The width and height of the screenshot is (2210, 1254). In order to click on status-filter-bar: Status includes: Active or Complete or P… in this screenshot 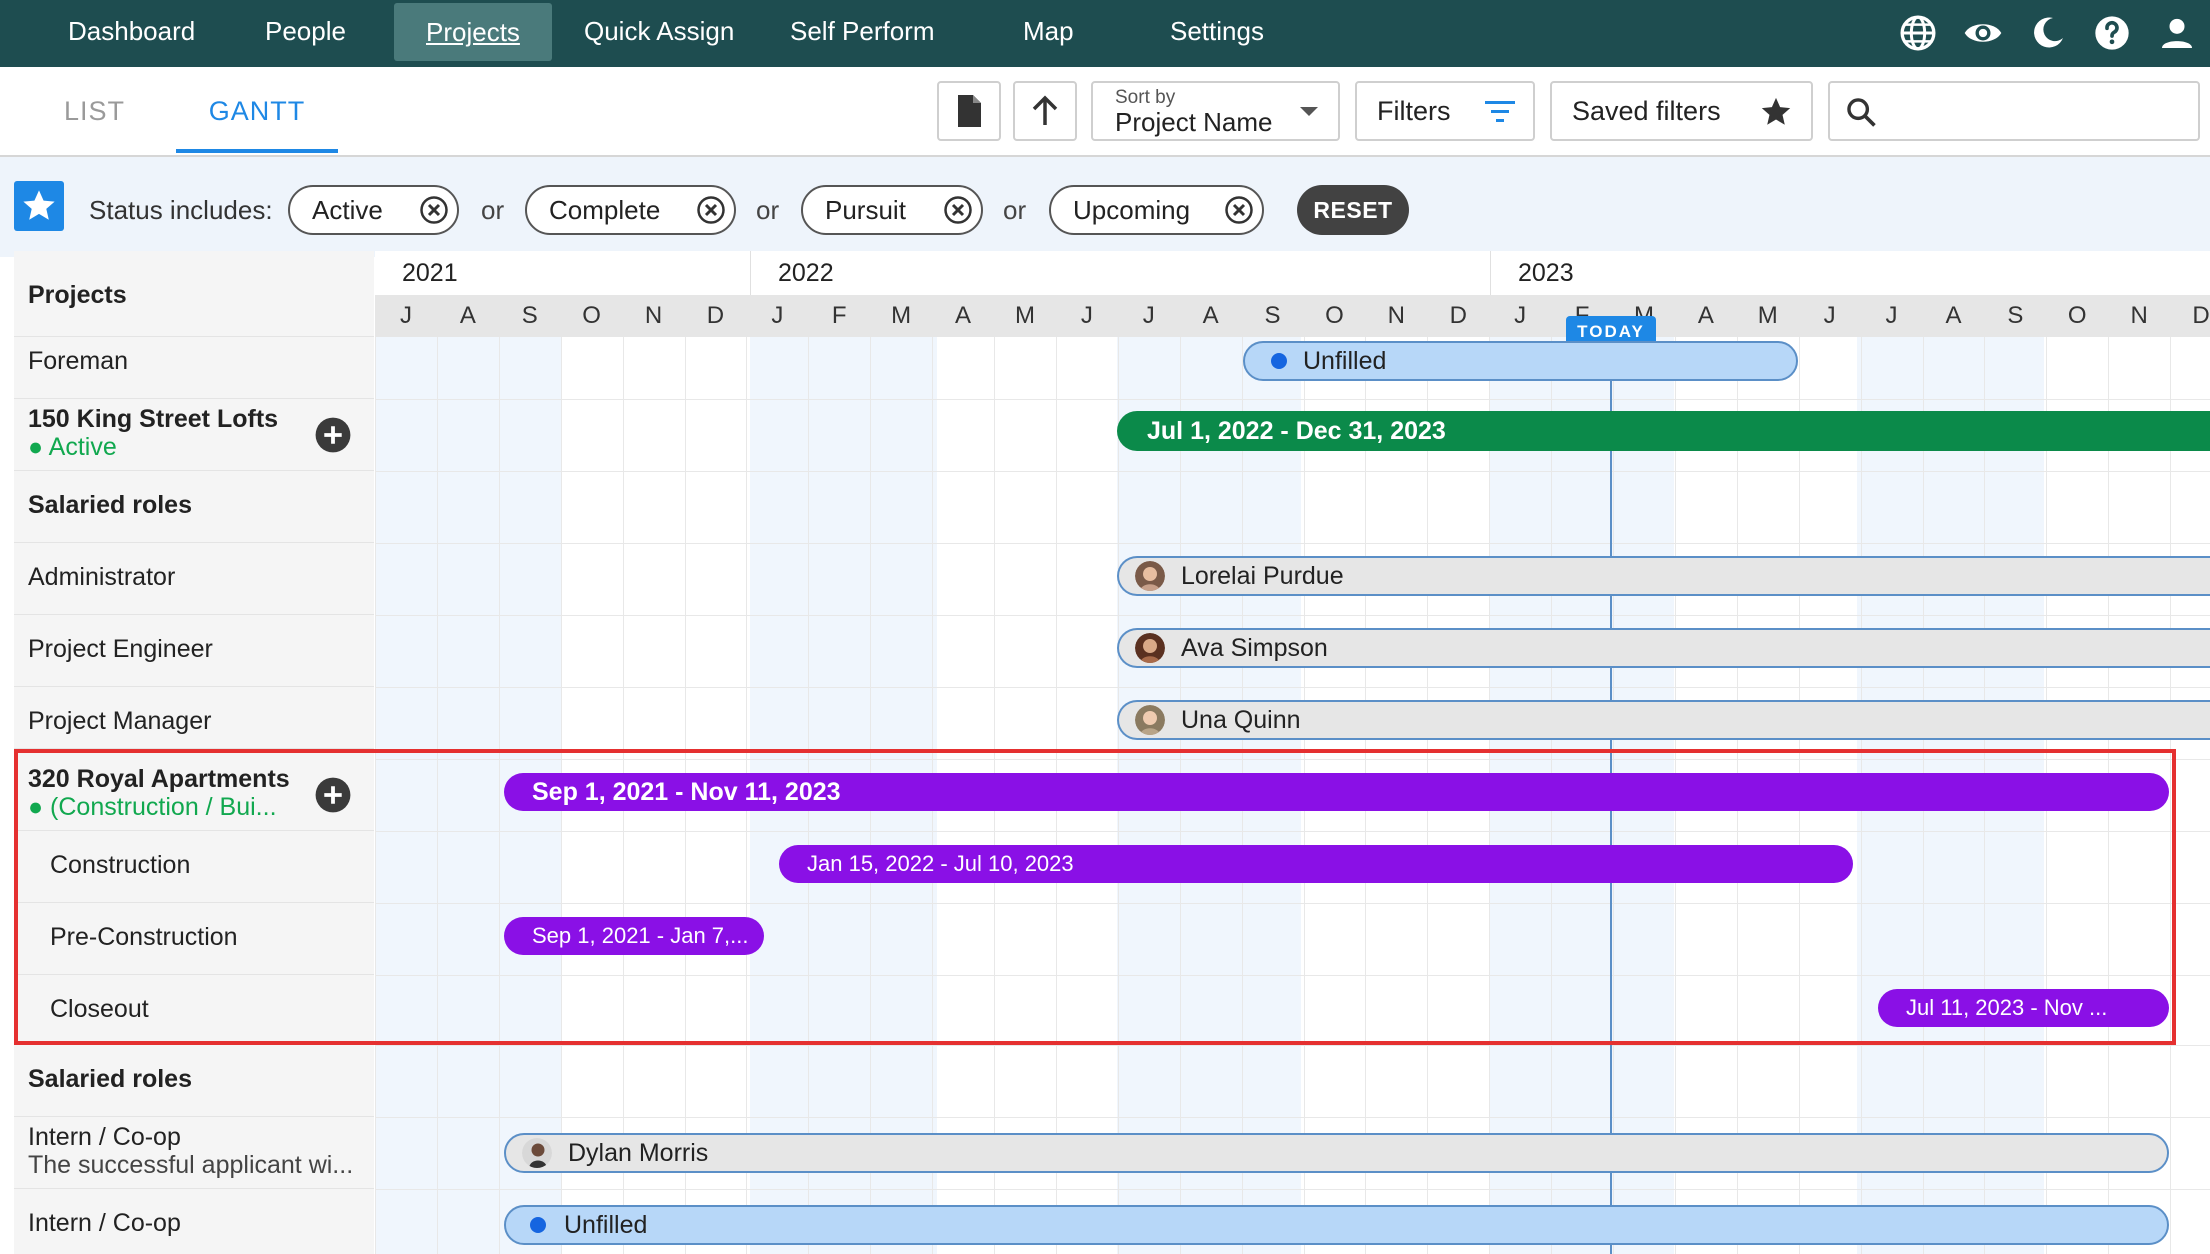, I will do `click(1105, 207)`.